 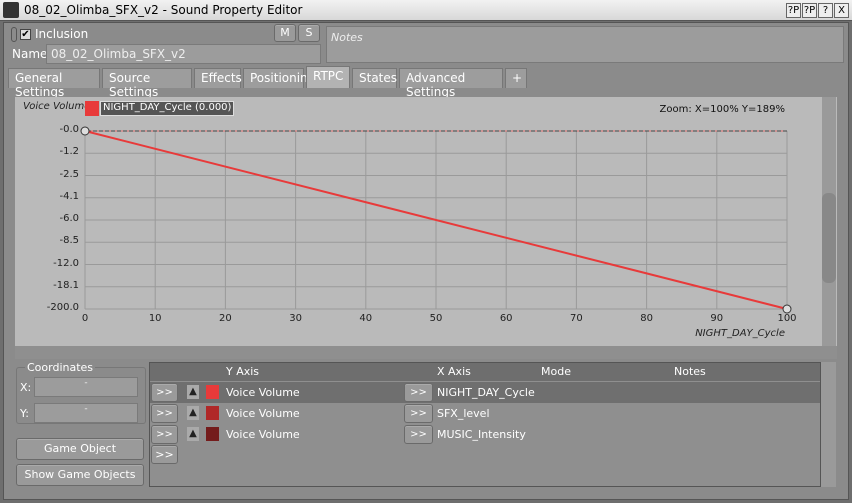 What do you see at coordinates (787, 318) in the screenshot?
I see `x-tick-label: 100` at bounding box center [787, 318].